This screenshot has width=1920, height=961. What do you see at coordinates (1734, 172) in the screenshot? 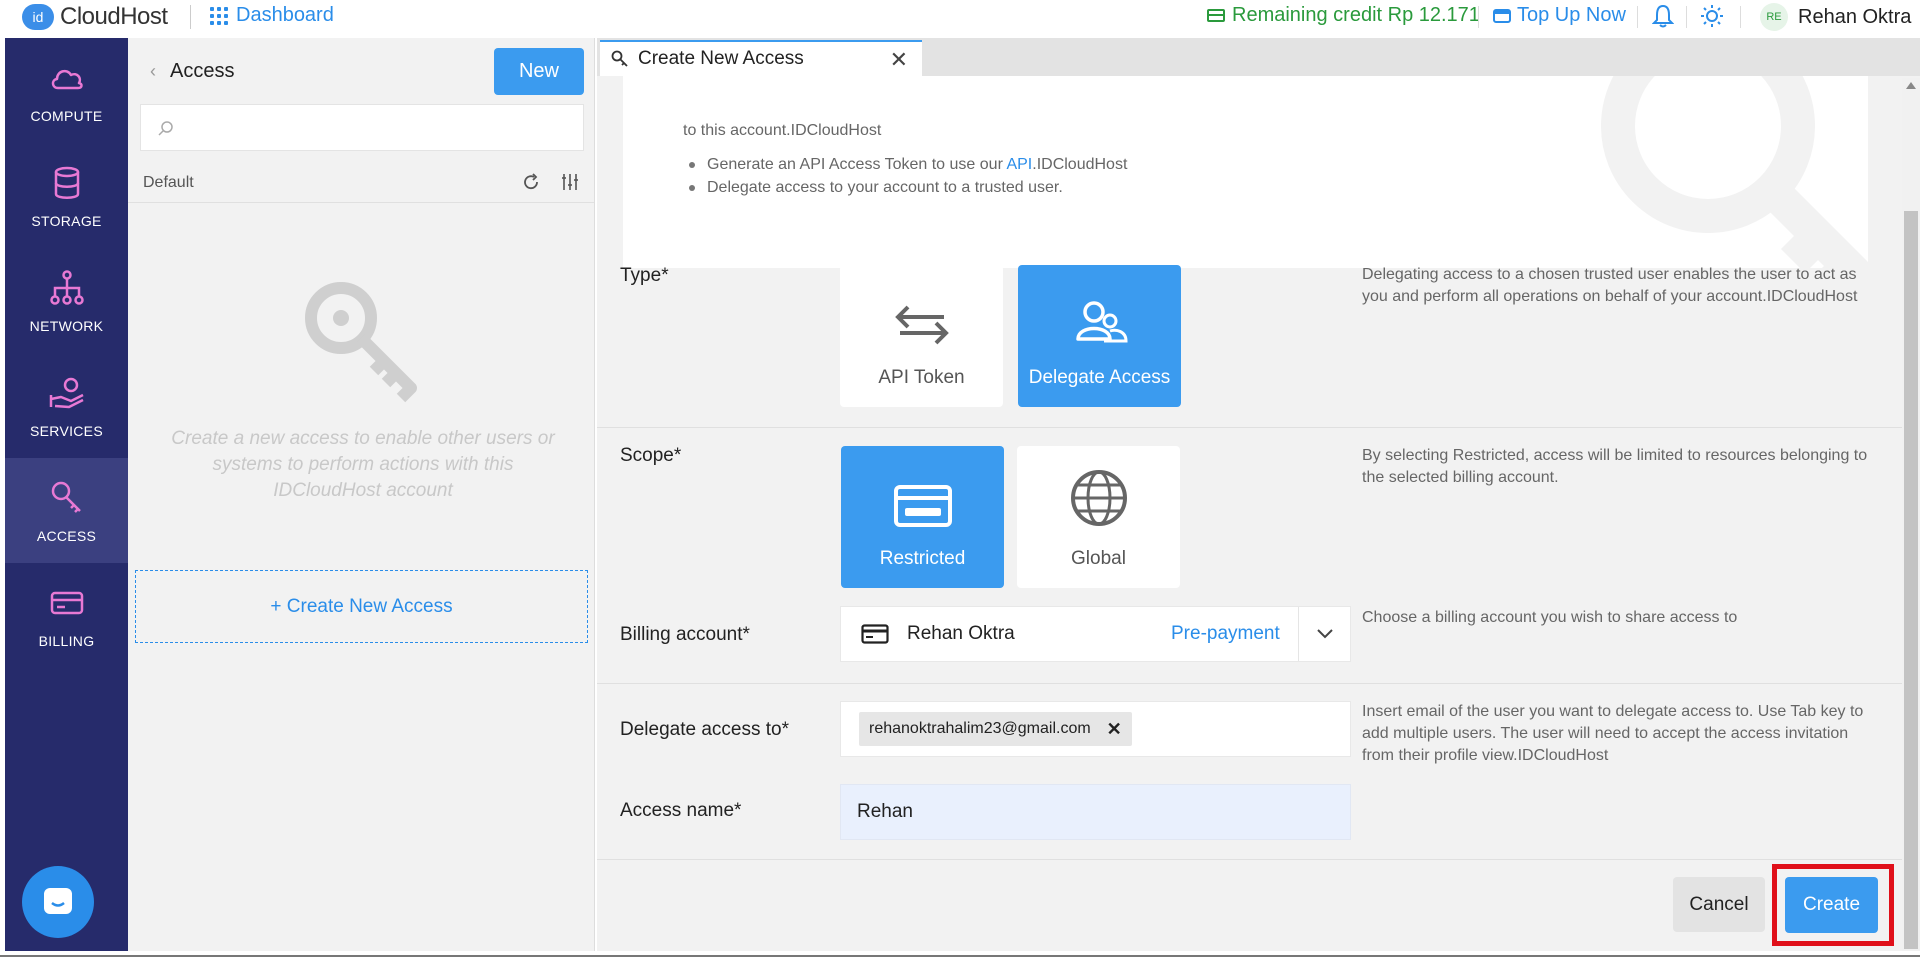
I see `decorative-key-icon` at bounding box center [1734, 172].